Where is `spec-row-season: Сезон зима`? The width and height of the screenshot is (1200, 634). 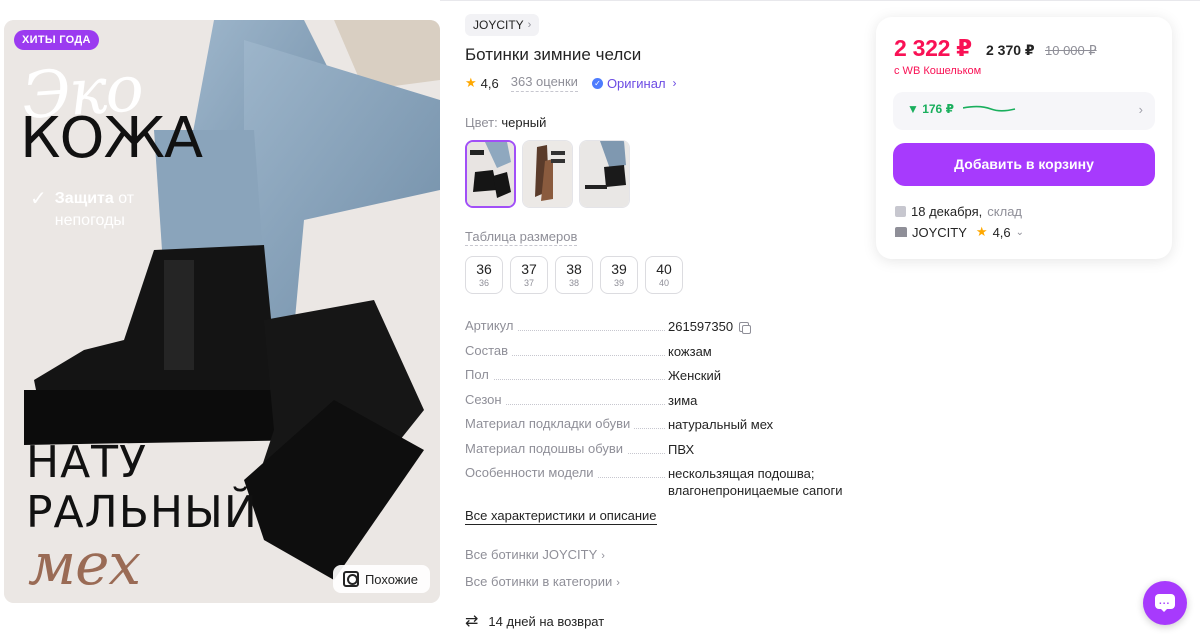
spec-row-season: Сезон зима is located at coordinates (660, 404).